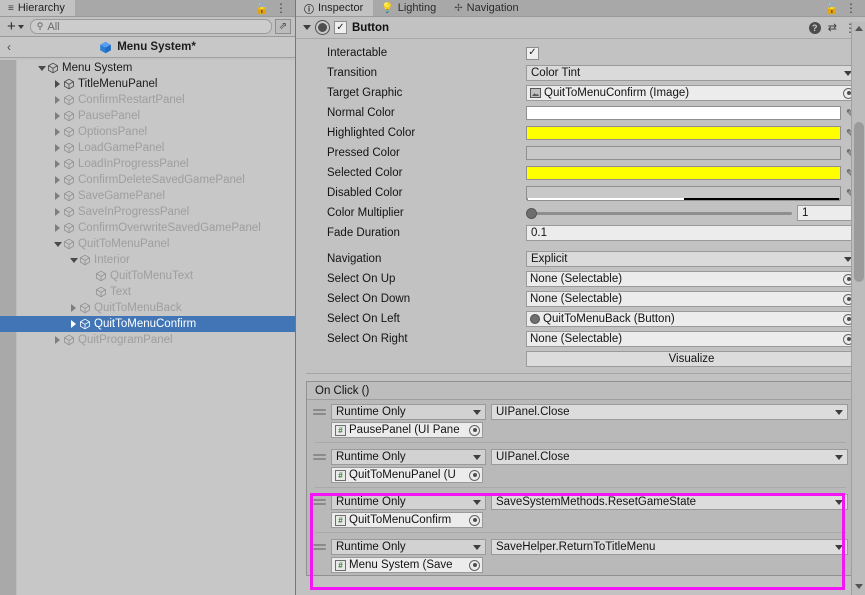 Image resolution: width=865 pixels, height=595 pixels. What do you see at coordinates (691, 279) in the screenshot?
I see `select-on-up-object-field: None (Selectable)` at bounding box center [691, 279].